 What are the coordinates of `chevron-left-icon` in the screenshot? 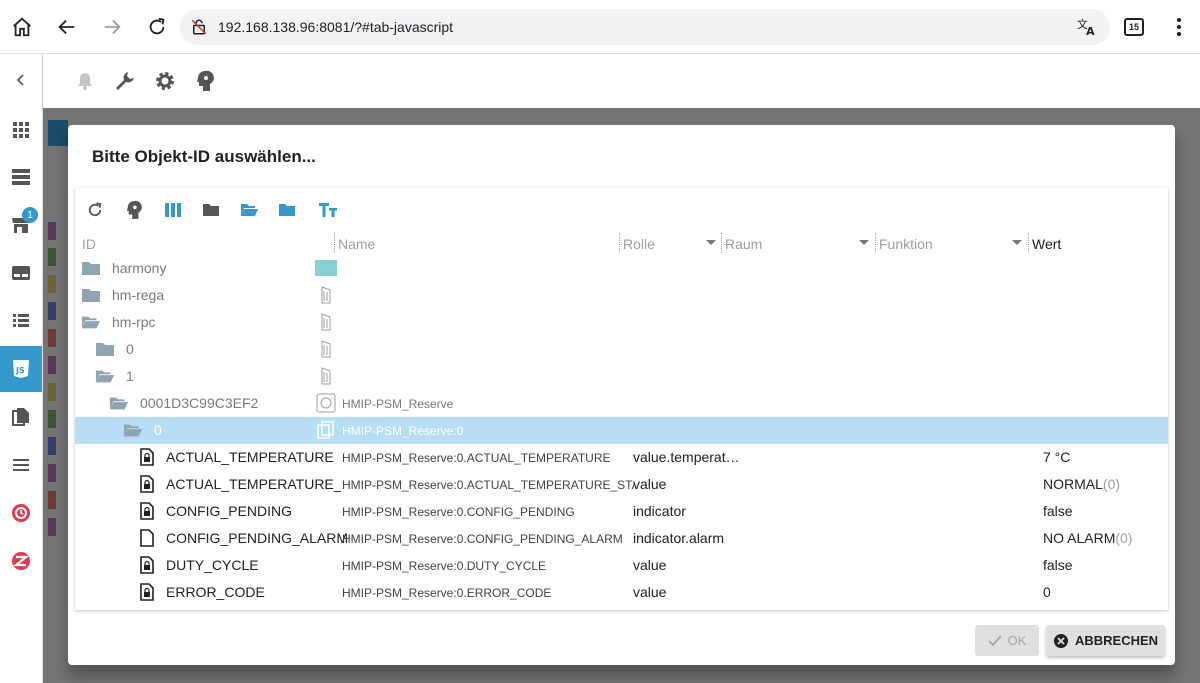 It's located at (20, 80).